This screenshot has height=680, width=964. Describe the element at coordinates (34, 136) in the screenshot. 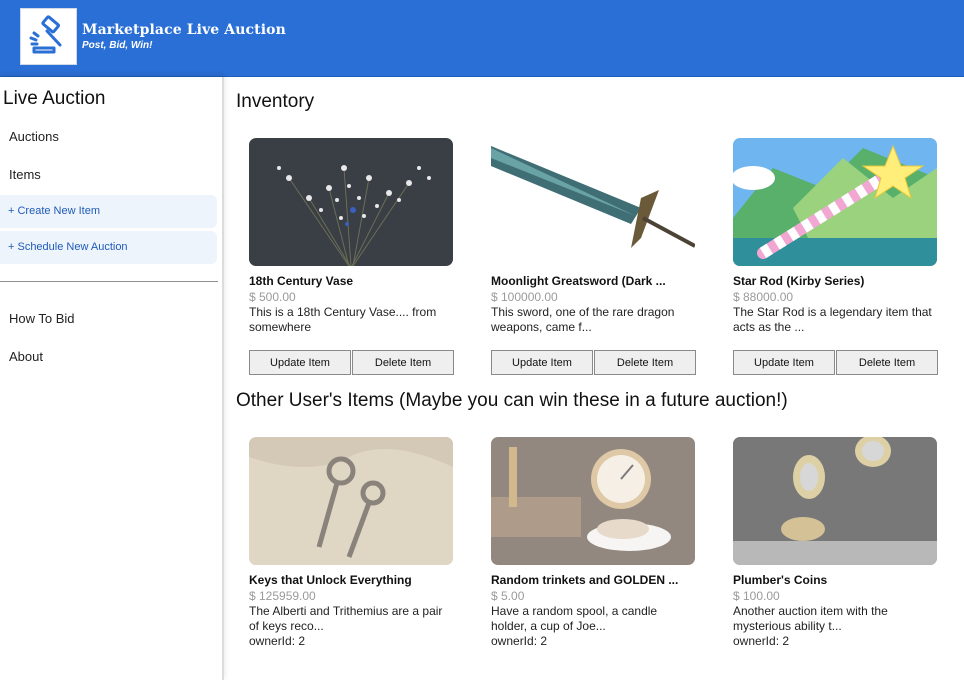

I see `sidebar-item-auctions: Auctions` at that location.